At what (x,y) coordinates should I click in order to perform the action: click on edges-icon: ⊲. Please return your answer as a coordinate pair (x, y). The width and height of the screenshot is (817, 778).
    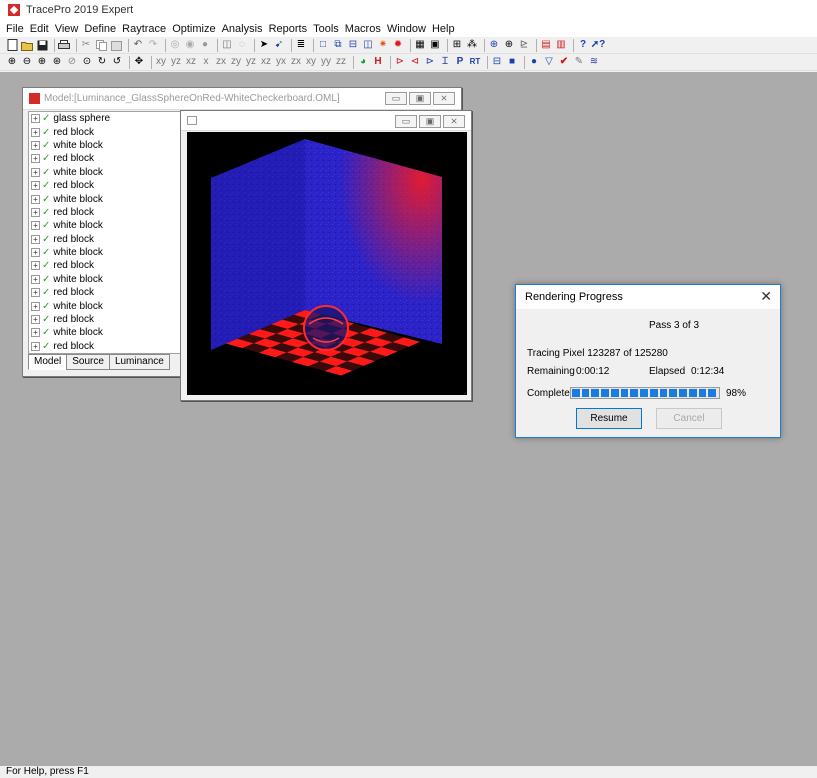
    Looking at the image, I should click on (415, 62).